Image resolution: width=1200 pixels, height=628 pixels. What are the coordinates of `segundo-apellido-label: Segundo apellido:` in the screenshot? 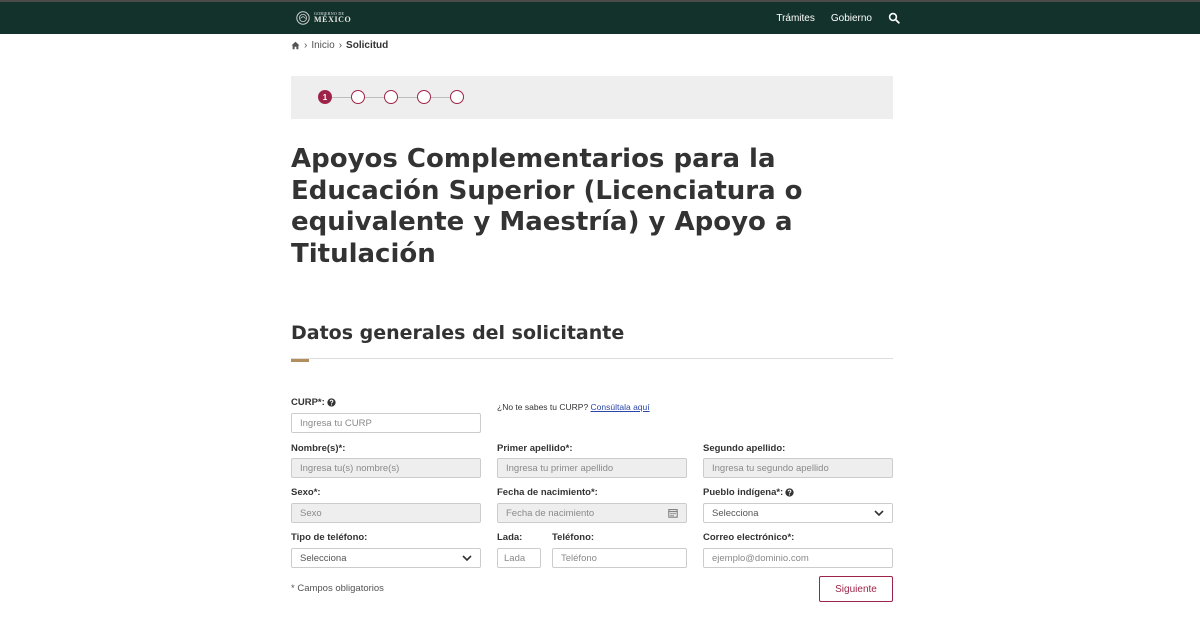 It's located at (744, 448).